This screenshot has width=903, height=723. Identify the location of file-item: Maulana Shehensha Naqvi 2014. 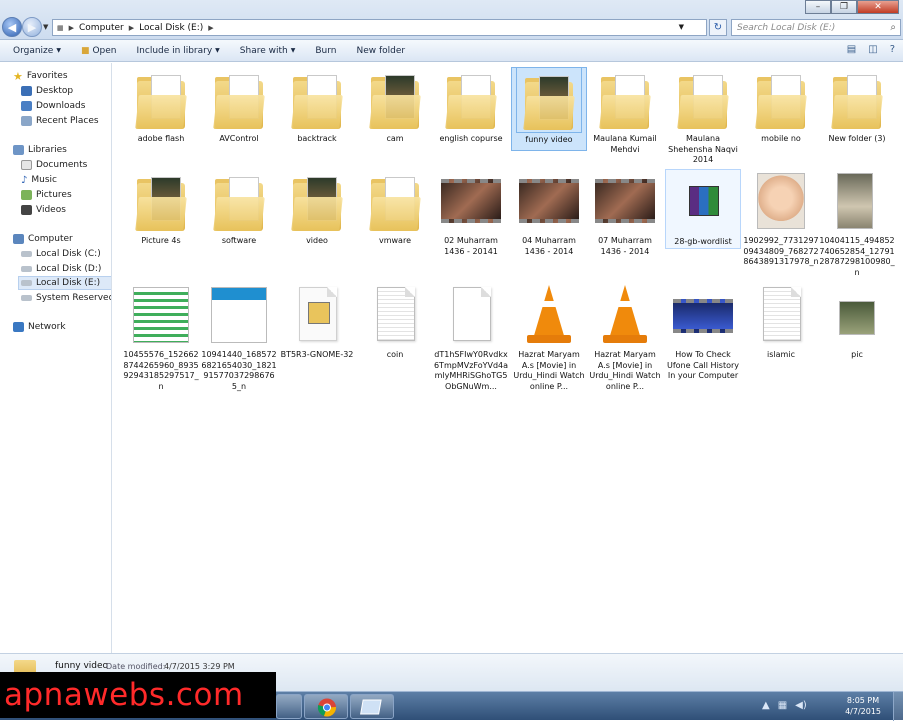
(703, 116).